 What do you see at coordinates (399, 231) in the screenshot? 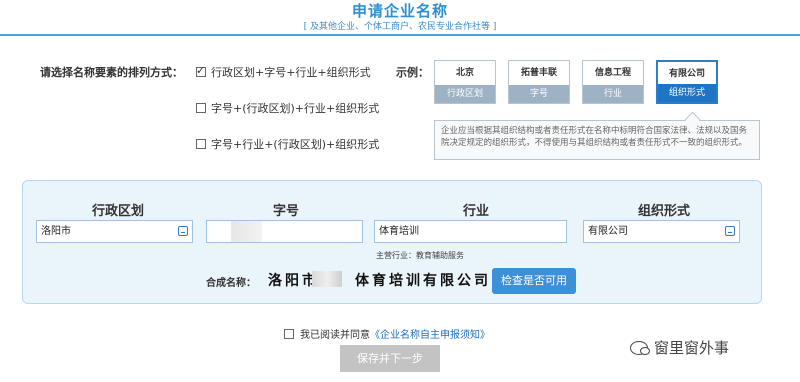
I see `industry-value: 体育培训` at bounding box center [399, 231].